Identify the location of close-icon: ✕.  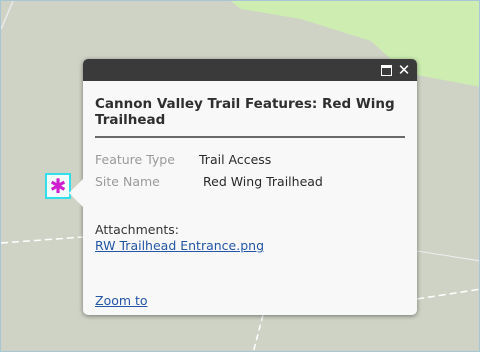
(404, 70).